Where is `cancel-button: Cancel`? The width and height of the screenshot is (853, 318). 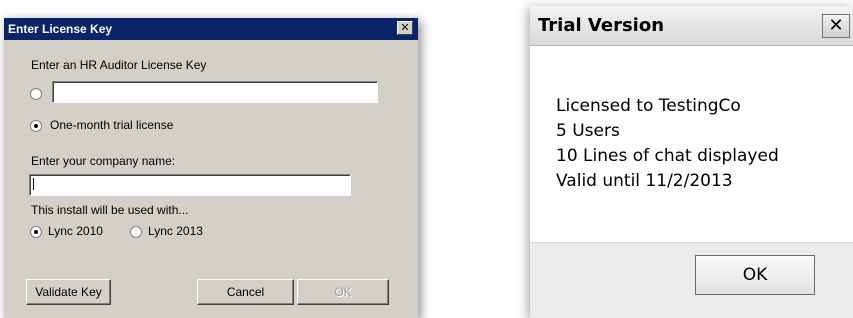 cancel-button: Cancel is located at coordinates (245, 292).